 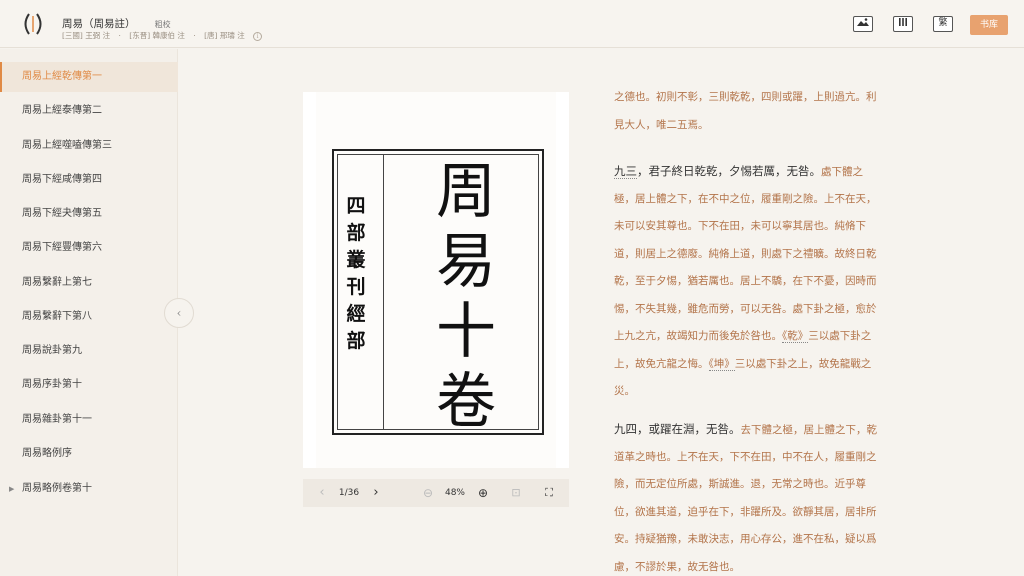 I want to click on info-icon: i, so click(x=258, y=36).